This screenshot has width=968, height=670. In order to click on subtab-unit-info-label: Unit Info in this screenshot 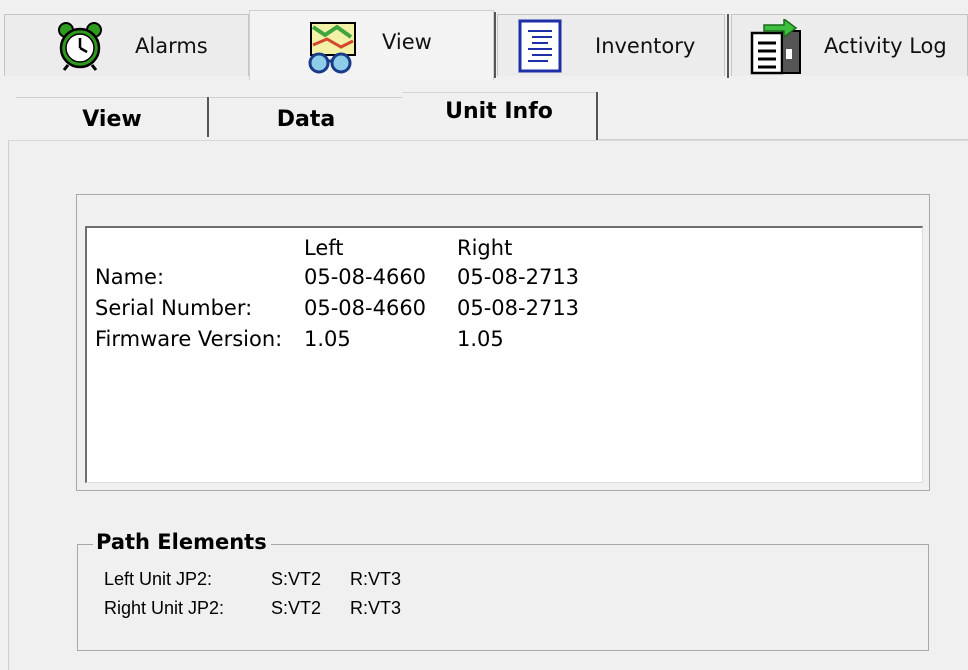, I will do `click(499, 111)`.